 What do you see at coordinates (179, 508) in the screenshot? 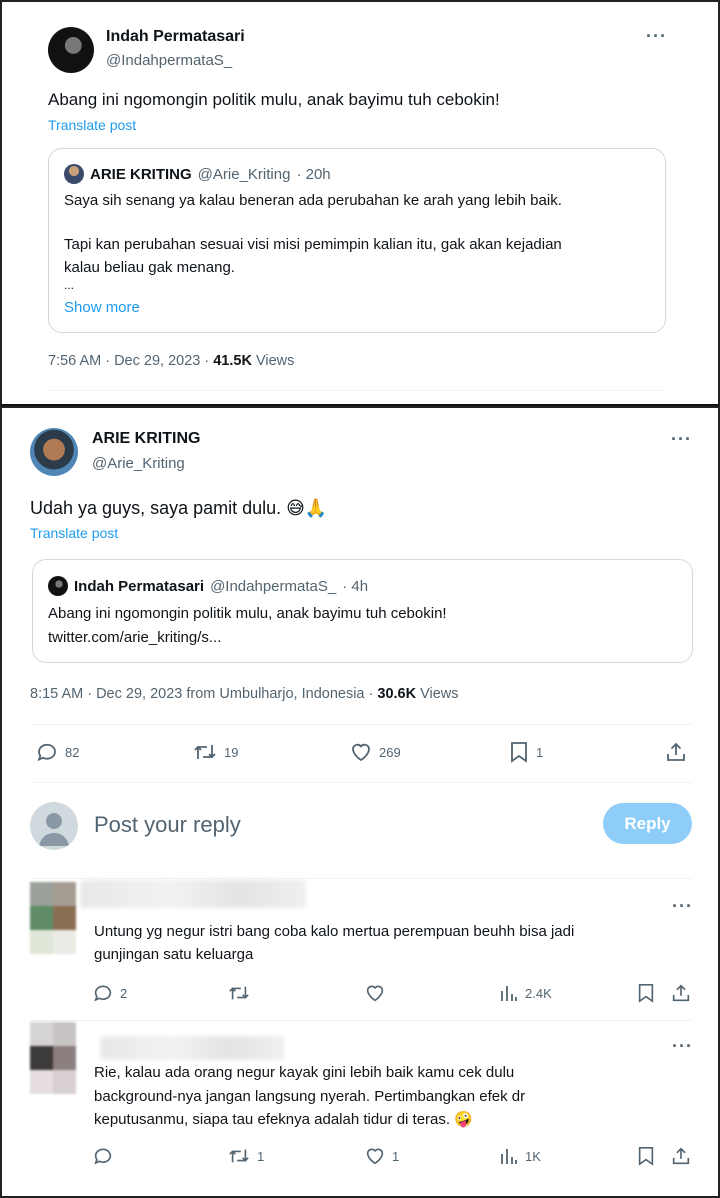
I see `tweet-text: Udah ya guys, saya pamit dulu. 😅🙏` at bounding box center [179, 508].